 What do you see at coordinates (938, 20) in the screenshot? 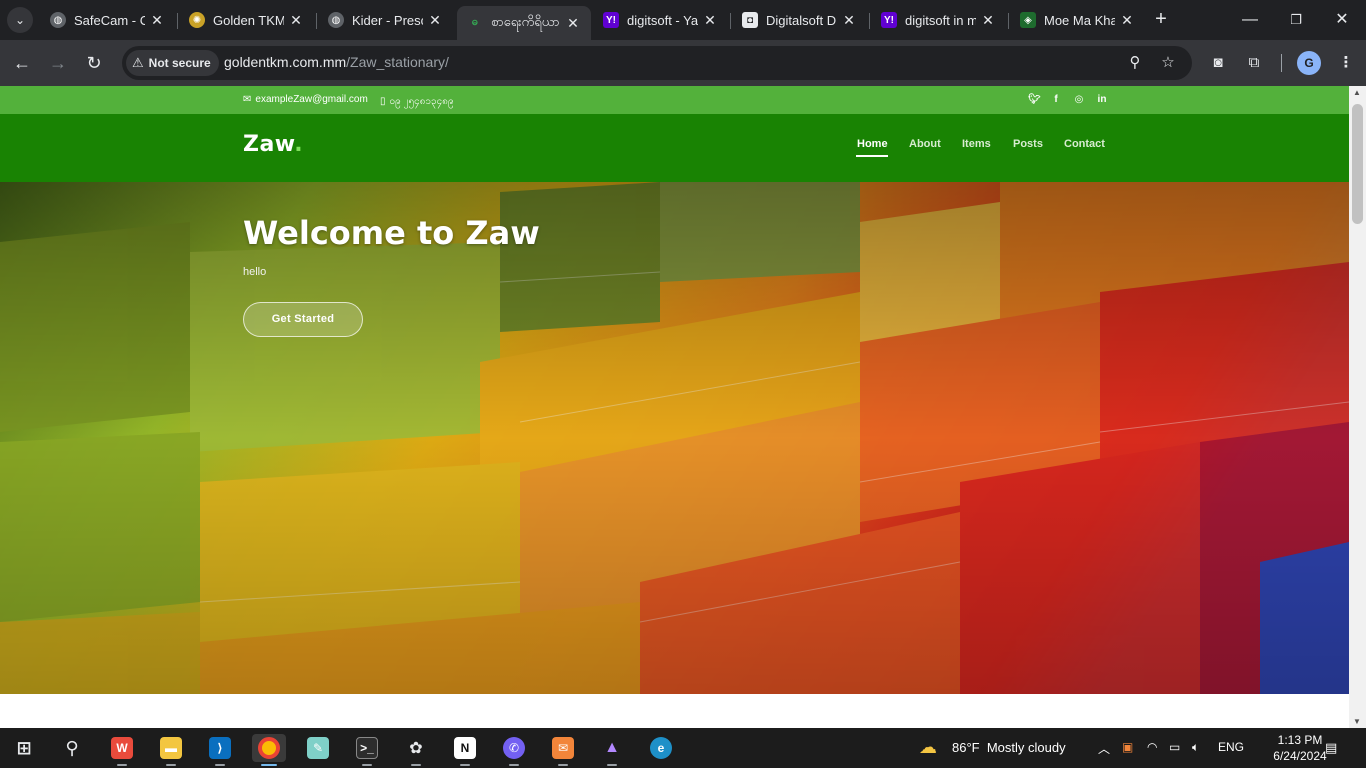
I see `browser-tab: Y! digitsoft in m ✕` at bounding box center [938, 20].